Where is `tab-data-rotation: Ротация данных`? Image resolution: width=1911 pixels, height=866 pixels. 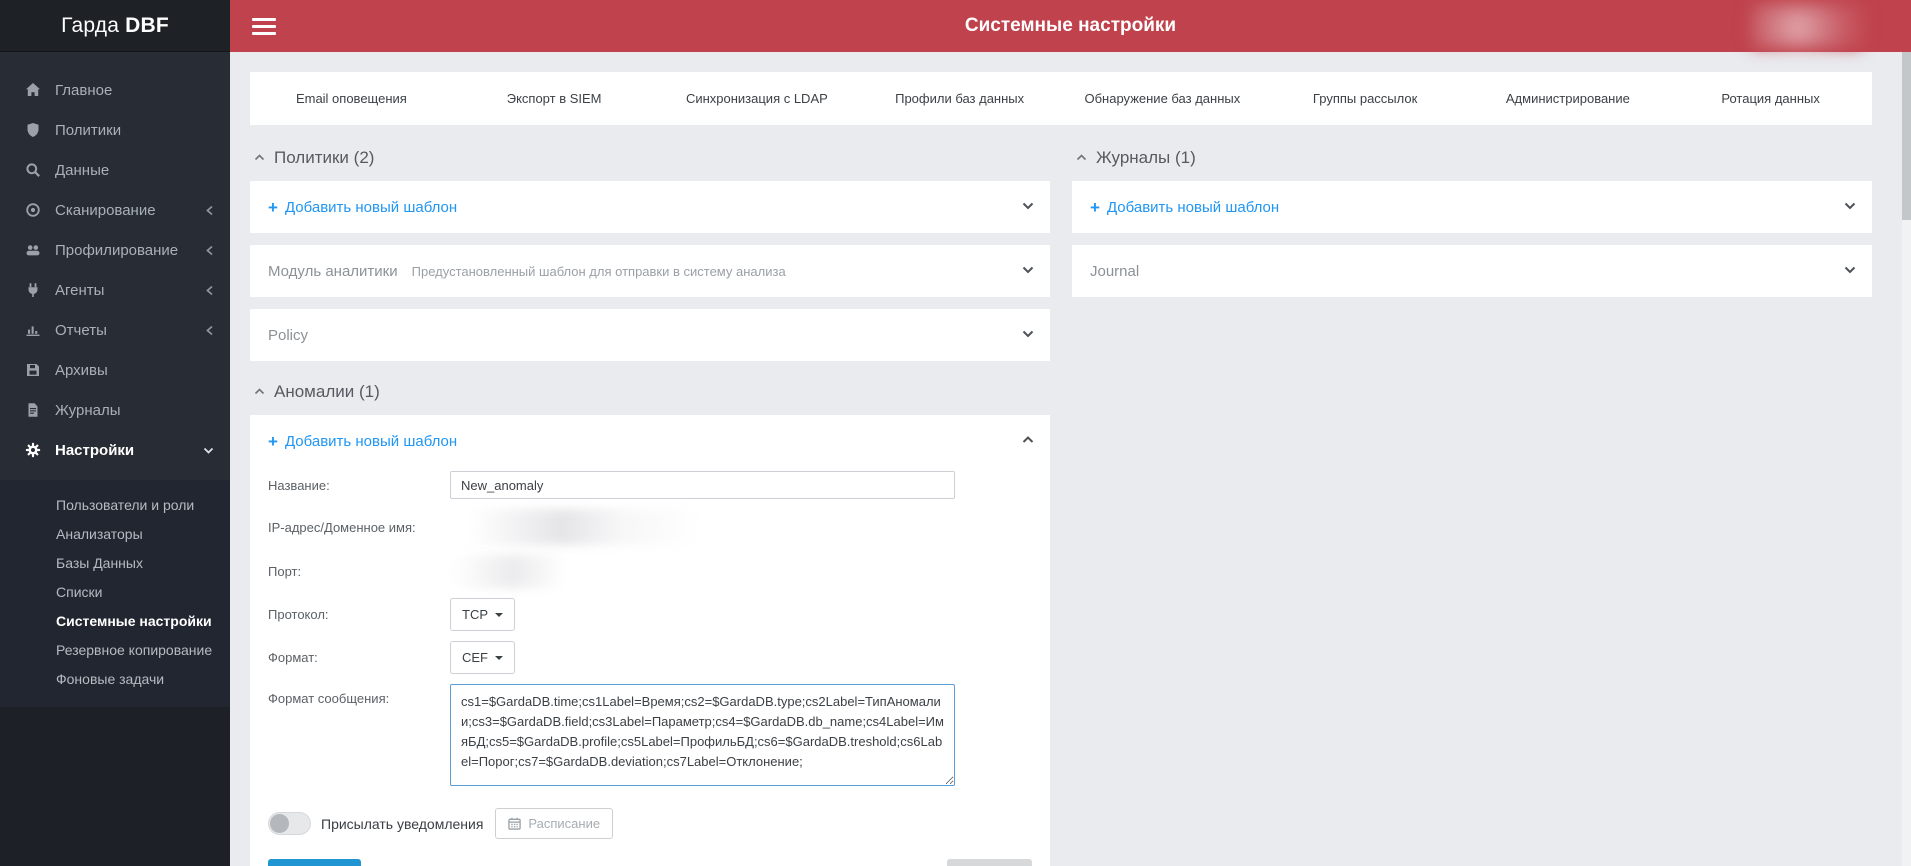 tab-data-rotation: Ротация данных is located at coordinates (1770, 98).